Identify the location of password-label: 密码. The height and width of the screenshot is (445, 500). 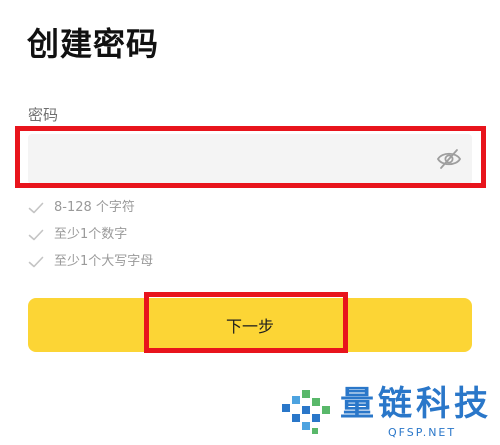
(43, 115).